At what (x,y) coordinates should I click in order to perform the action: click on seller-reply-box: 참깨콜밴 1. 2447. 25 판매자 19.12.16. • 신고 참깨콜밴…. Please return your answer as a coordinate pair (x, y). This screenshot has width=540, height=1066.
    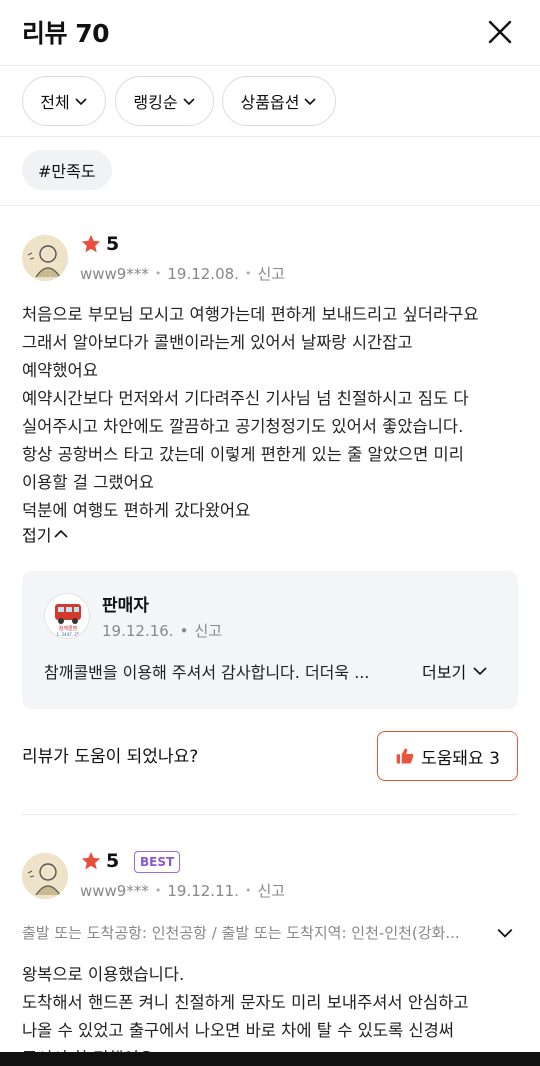
    Looking at the image, I should click on (270, 640).